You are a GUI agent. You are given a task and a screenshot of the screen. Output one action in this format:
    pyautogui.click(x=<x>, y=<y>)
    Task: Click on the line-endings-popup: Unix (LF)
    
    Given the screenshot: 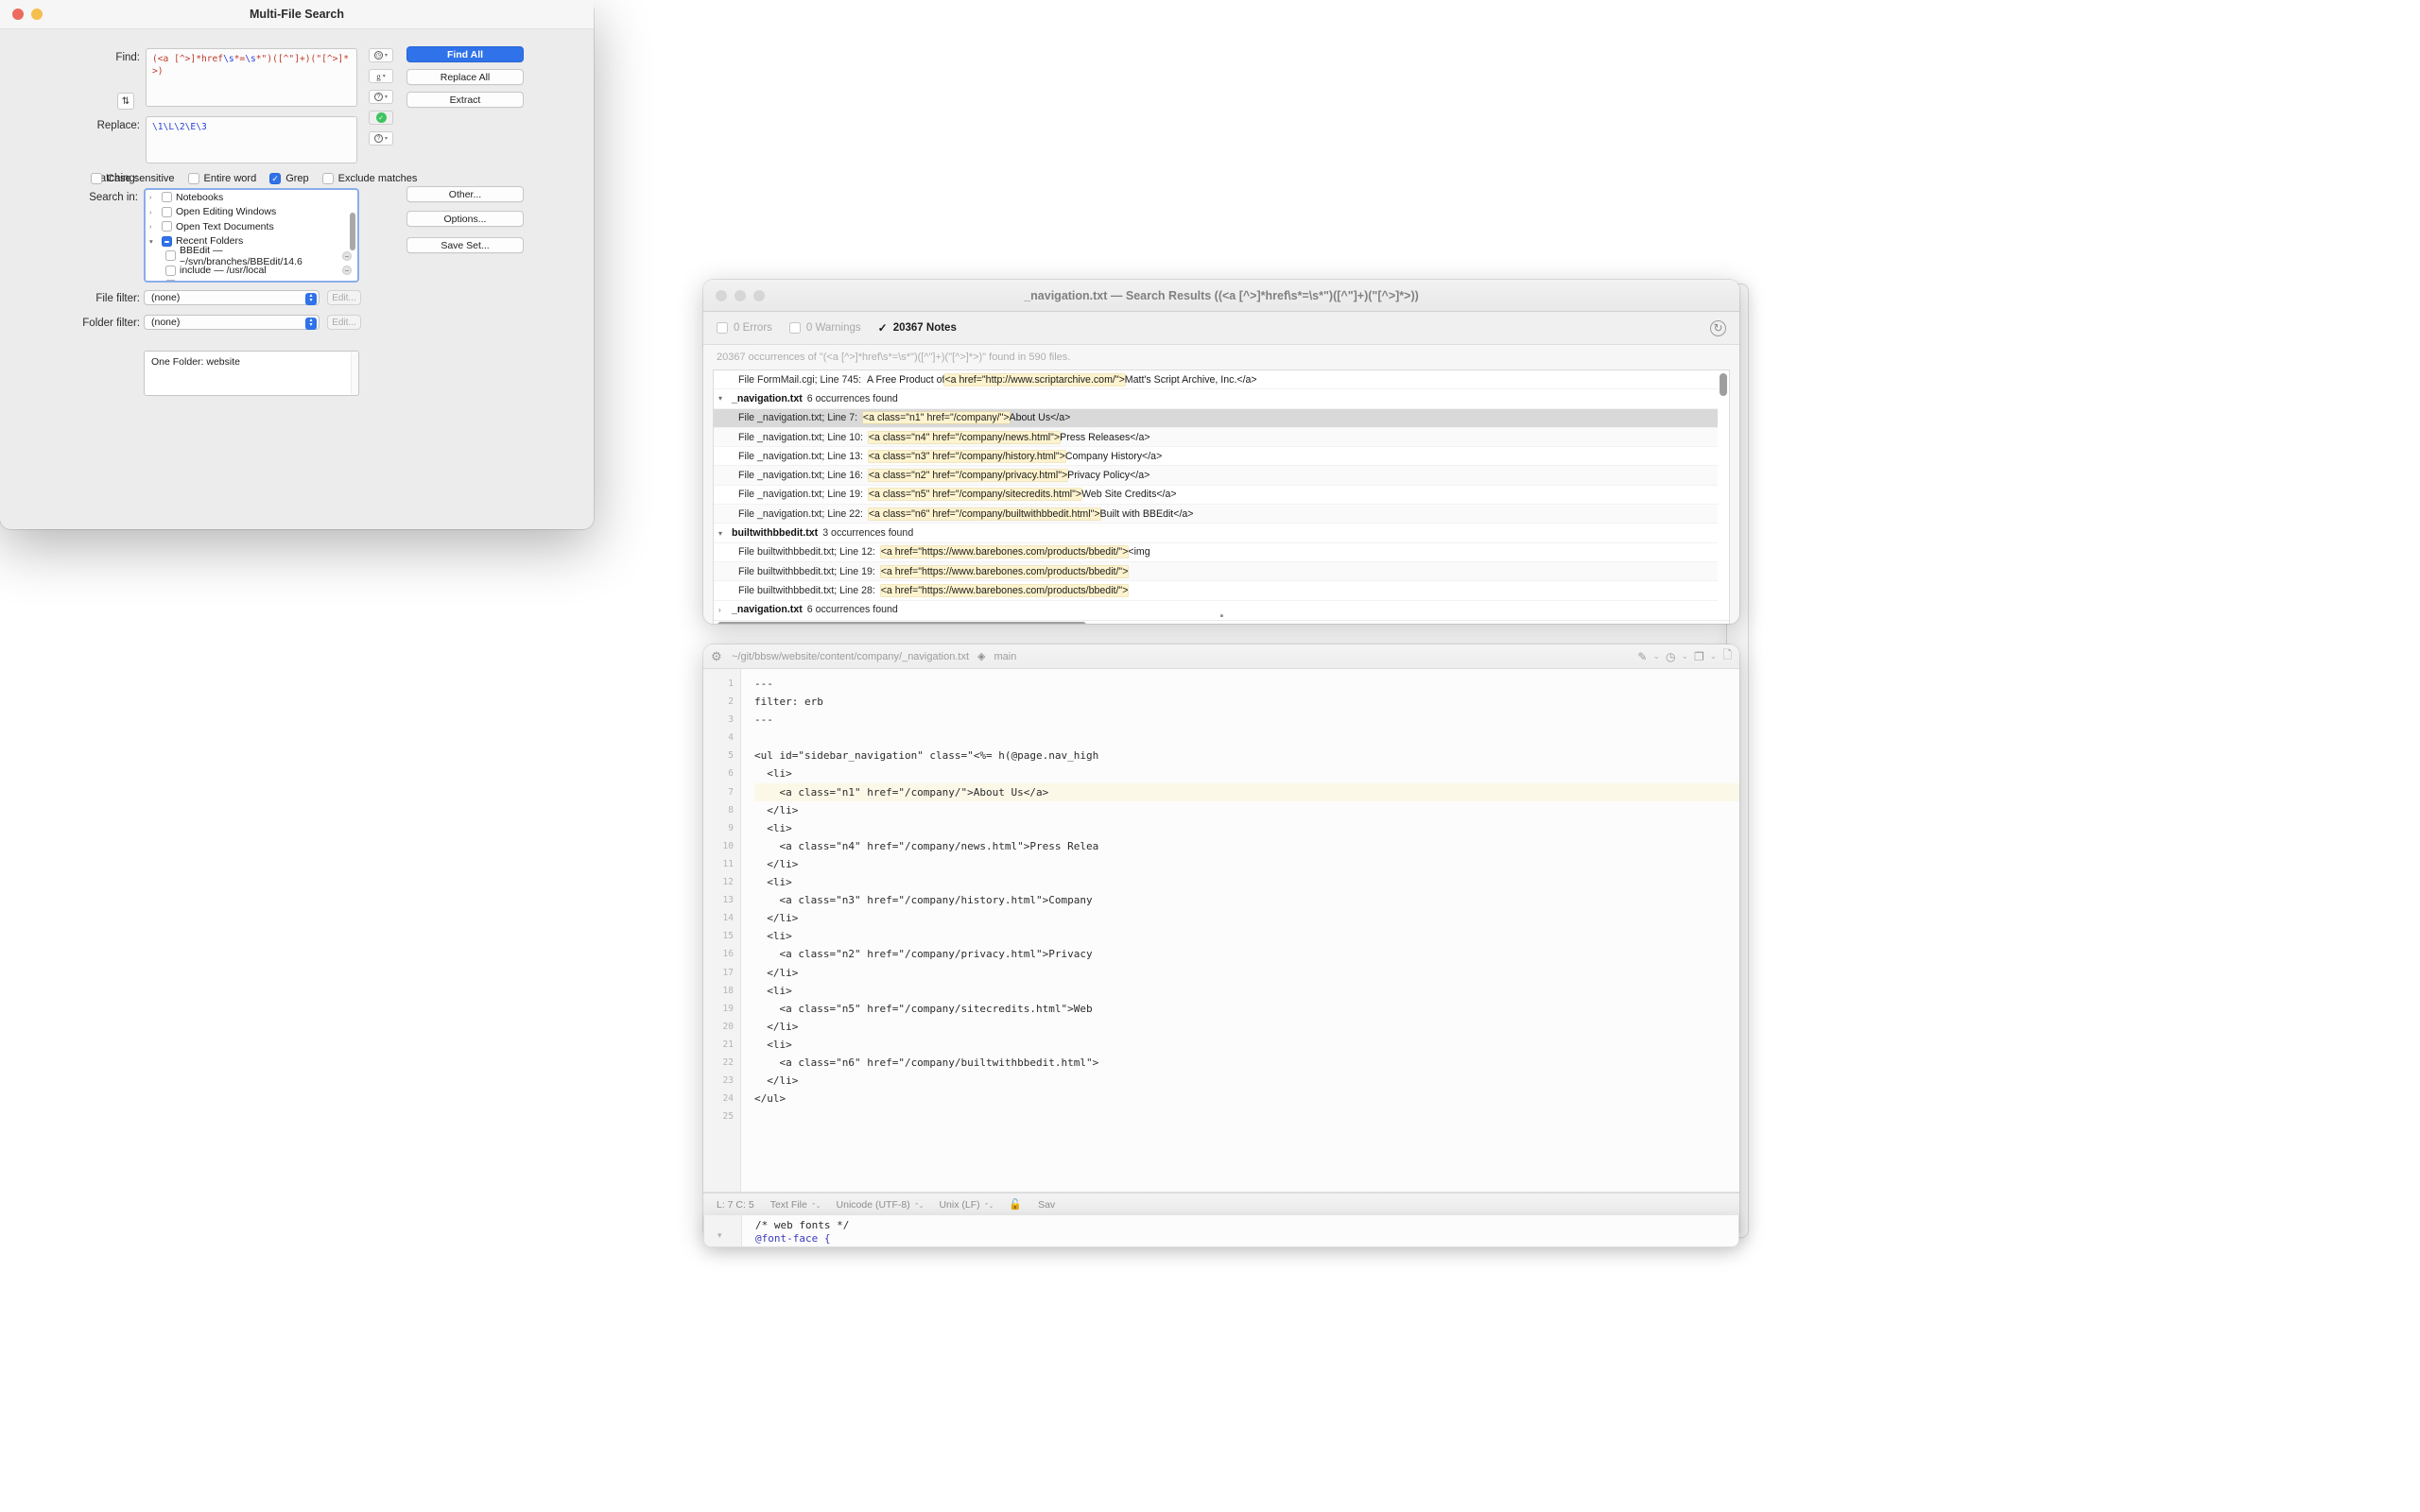 What is the action you would take?
    pyautogui.click(x=966, y=1205)
    